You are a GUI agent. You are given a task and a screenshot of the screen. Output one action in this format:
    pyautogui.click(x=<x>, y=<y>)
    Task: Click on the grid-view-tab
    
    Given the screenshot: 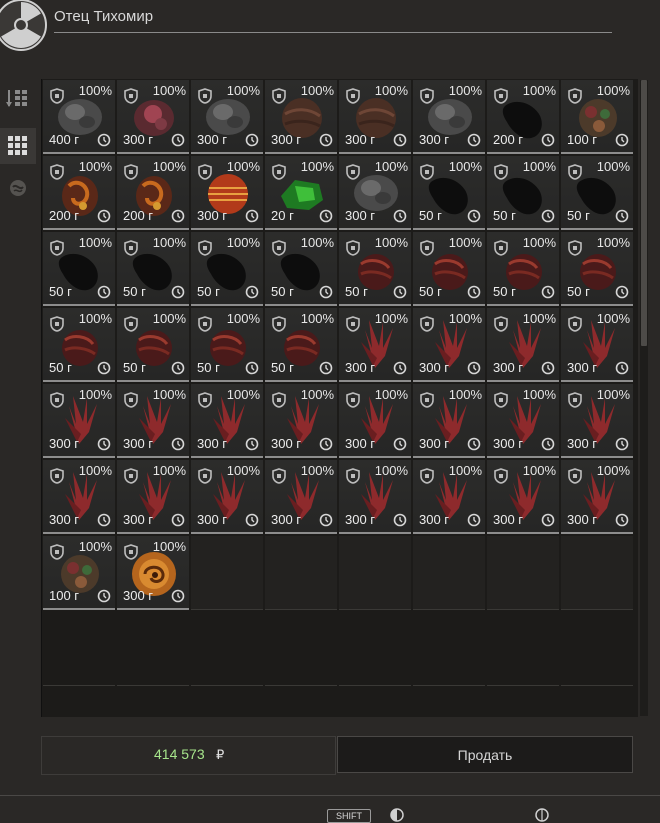 What is the action you would take?
    pyautogui.click(x=18, y=146)
    